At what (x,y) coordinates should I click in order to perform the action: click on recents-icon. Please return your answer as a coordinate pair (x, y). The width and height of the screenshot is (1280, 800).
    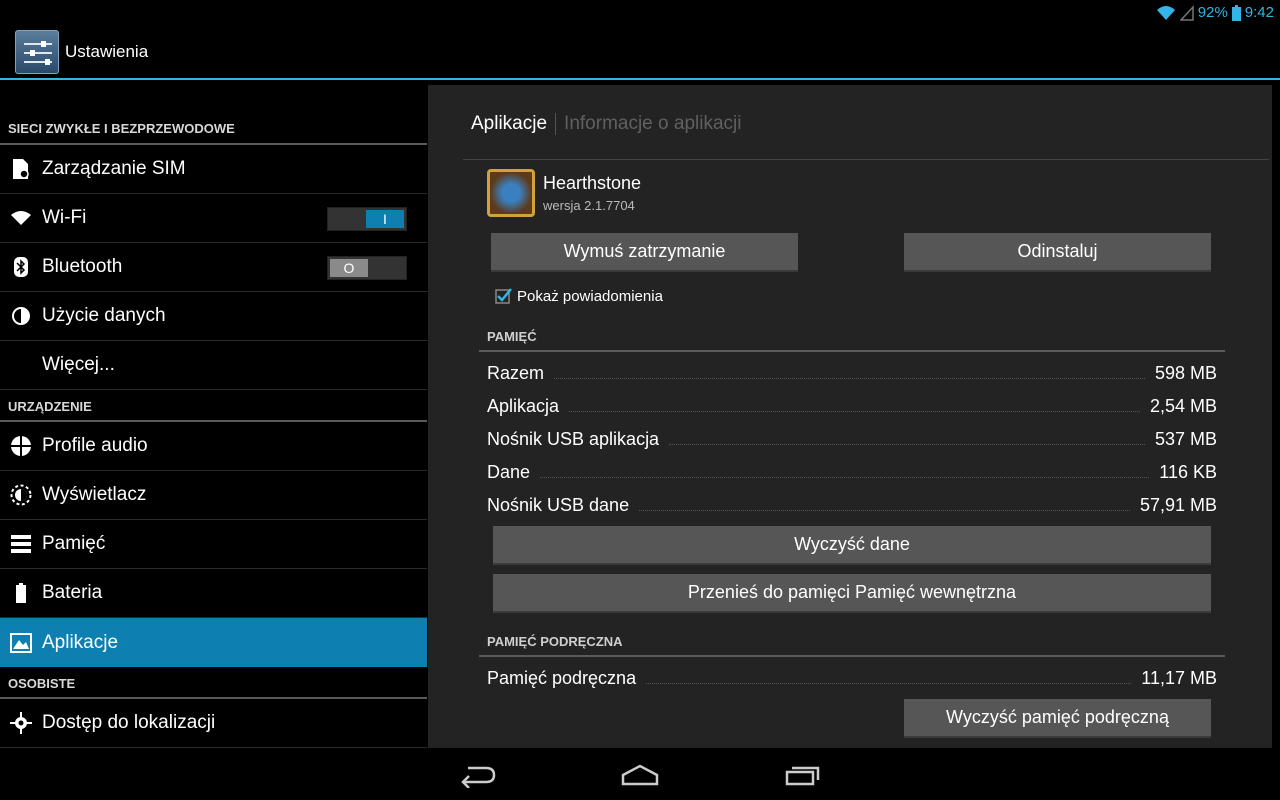
    Looking at the image, I should click on (802, 775).